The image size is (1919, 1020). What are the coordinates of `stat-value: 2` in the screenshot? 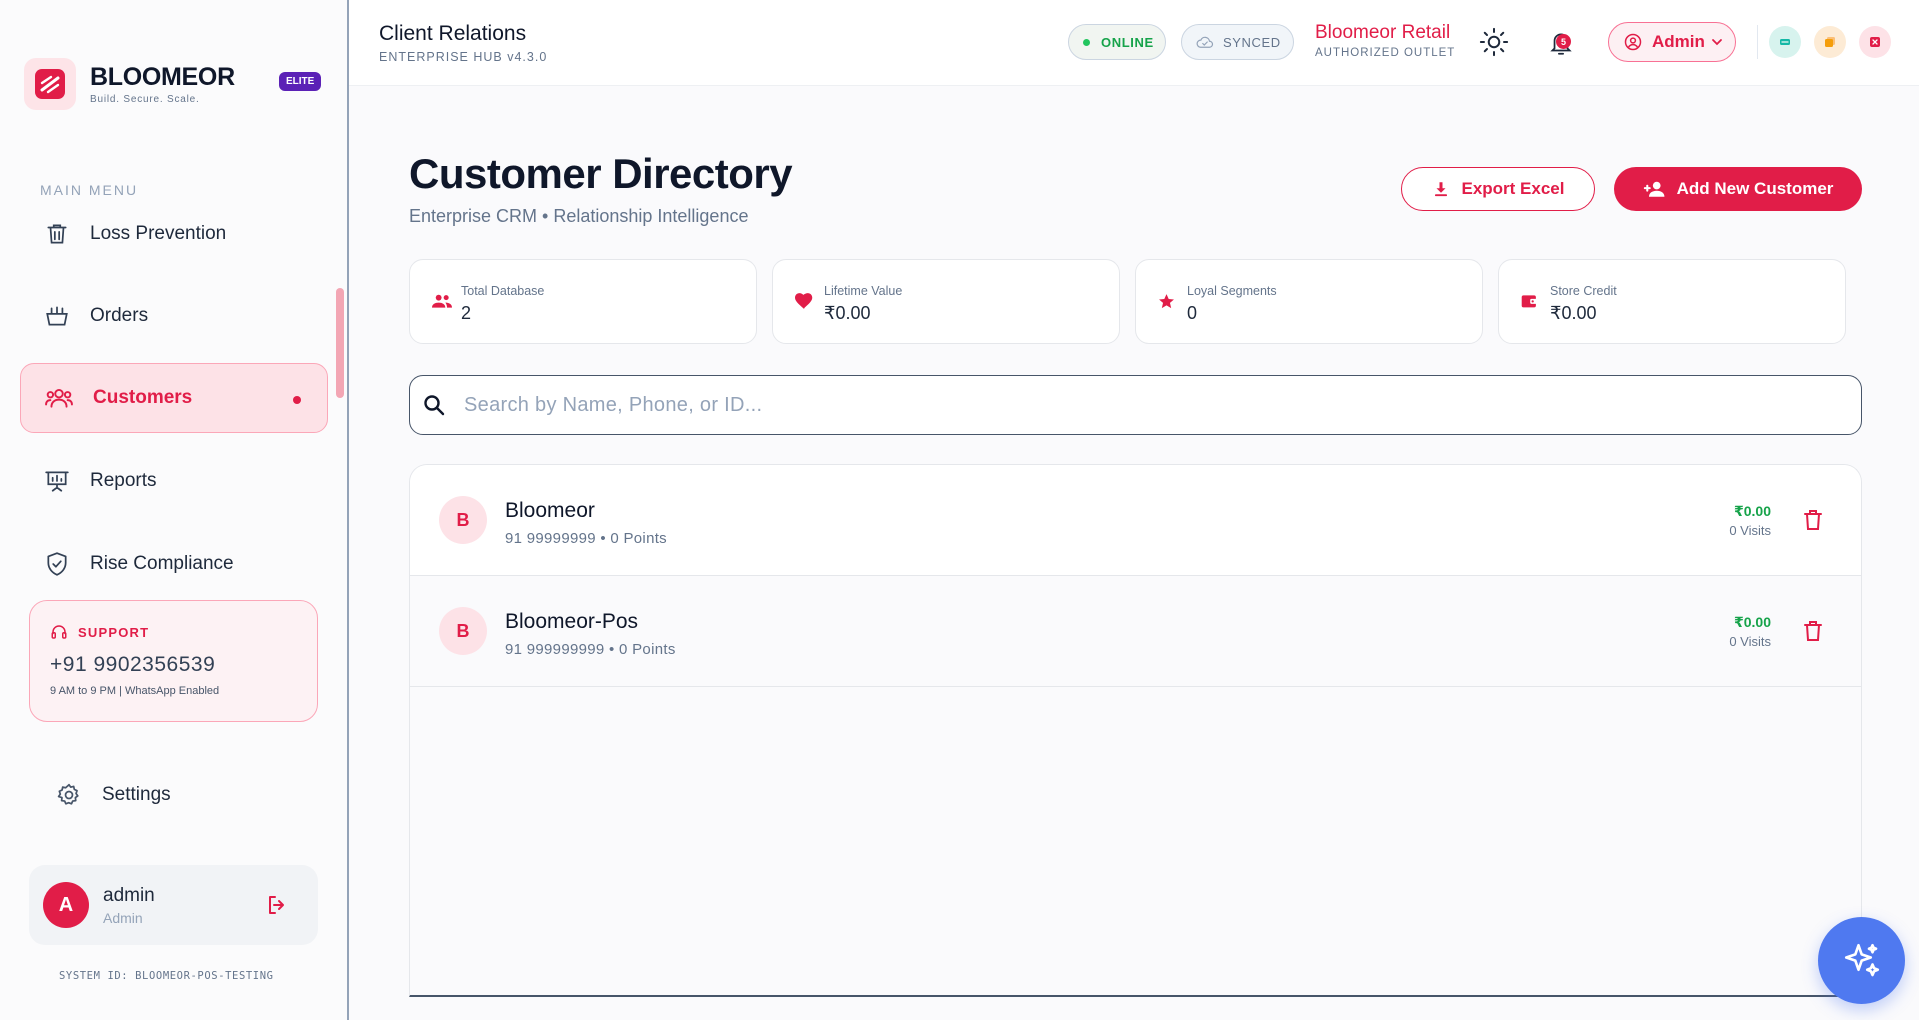 It's located at (466, 313).